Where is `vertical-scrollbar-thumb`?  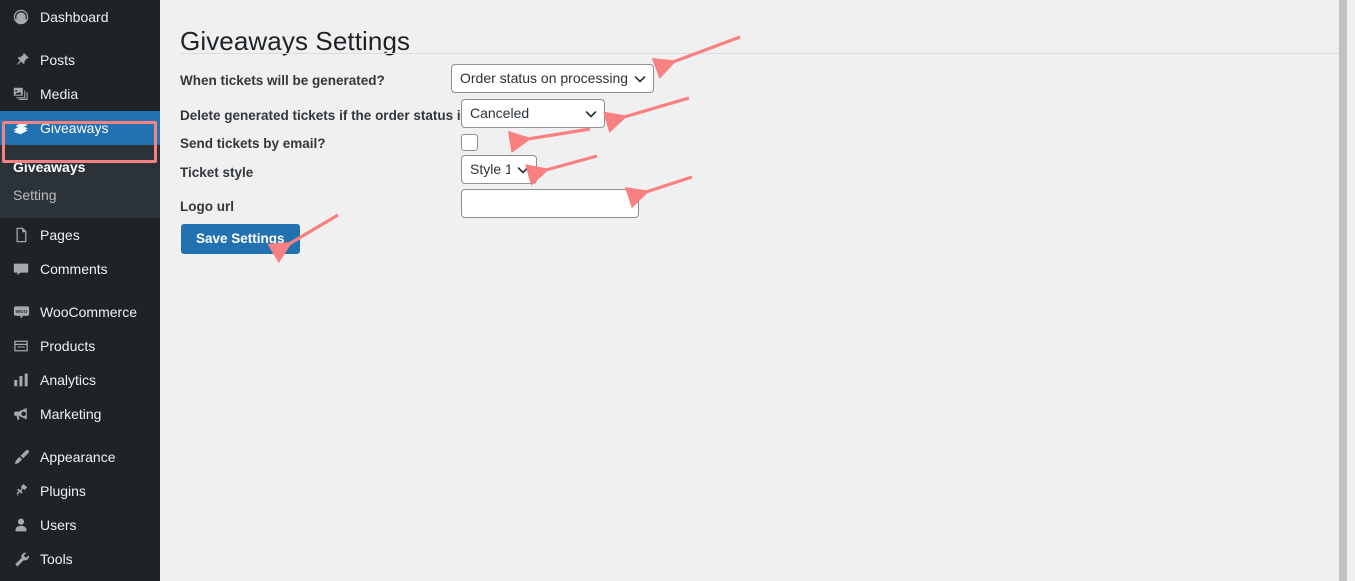
vertical-scrollbar-thumb is located at coordinates (1343, 290).